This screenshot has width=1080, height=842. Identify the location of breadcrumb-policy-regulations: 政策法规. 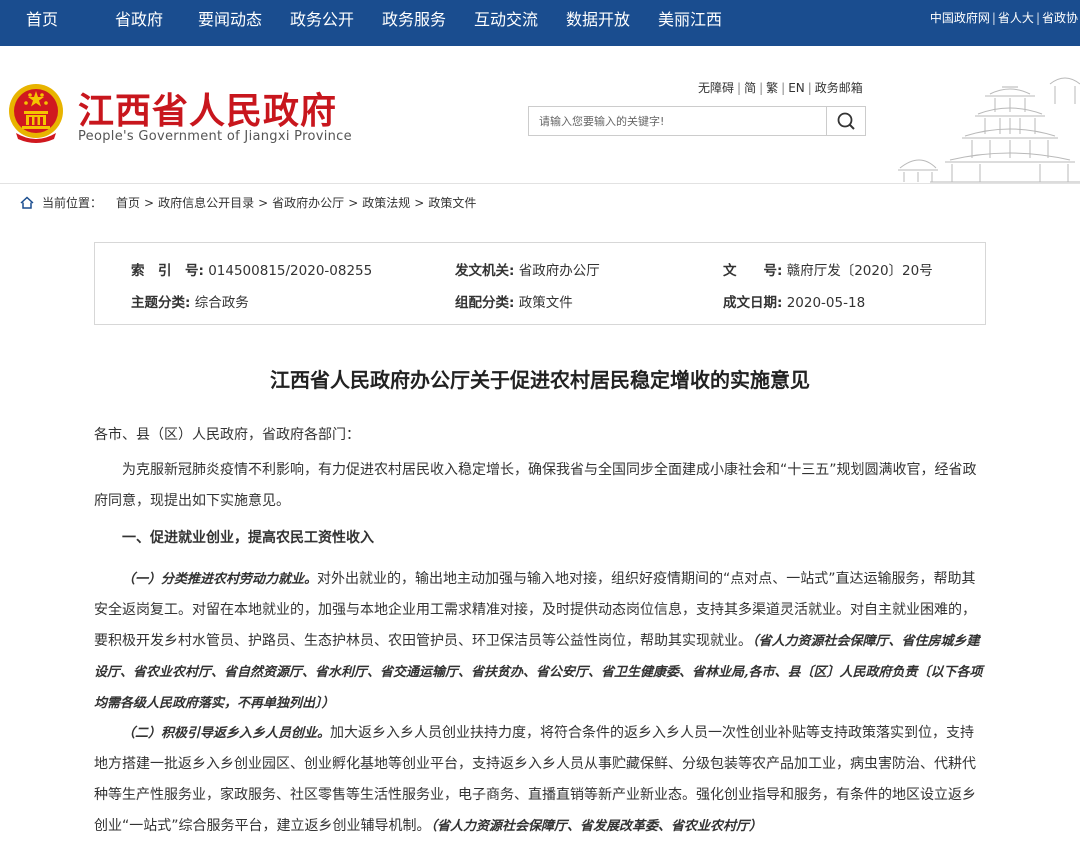
(386, 203).